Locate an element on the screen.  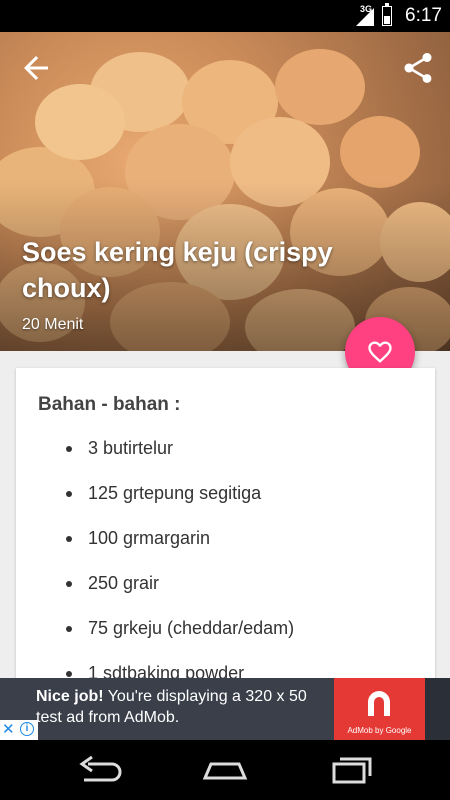
ad-bold-text: Nice job! is located at coordinates (70, 696).